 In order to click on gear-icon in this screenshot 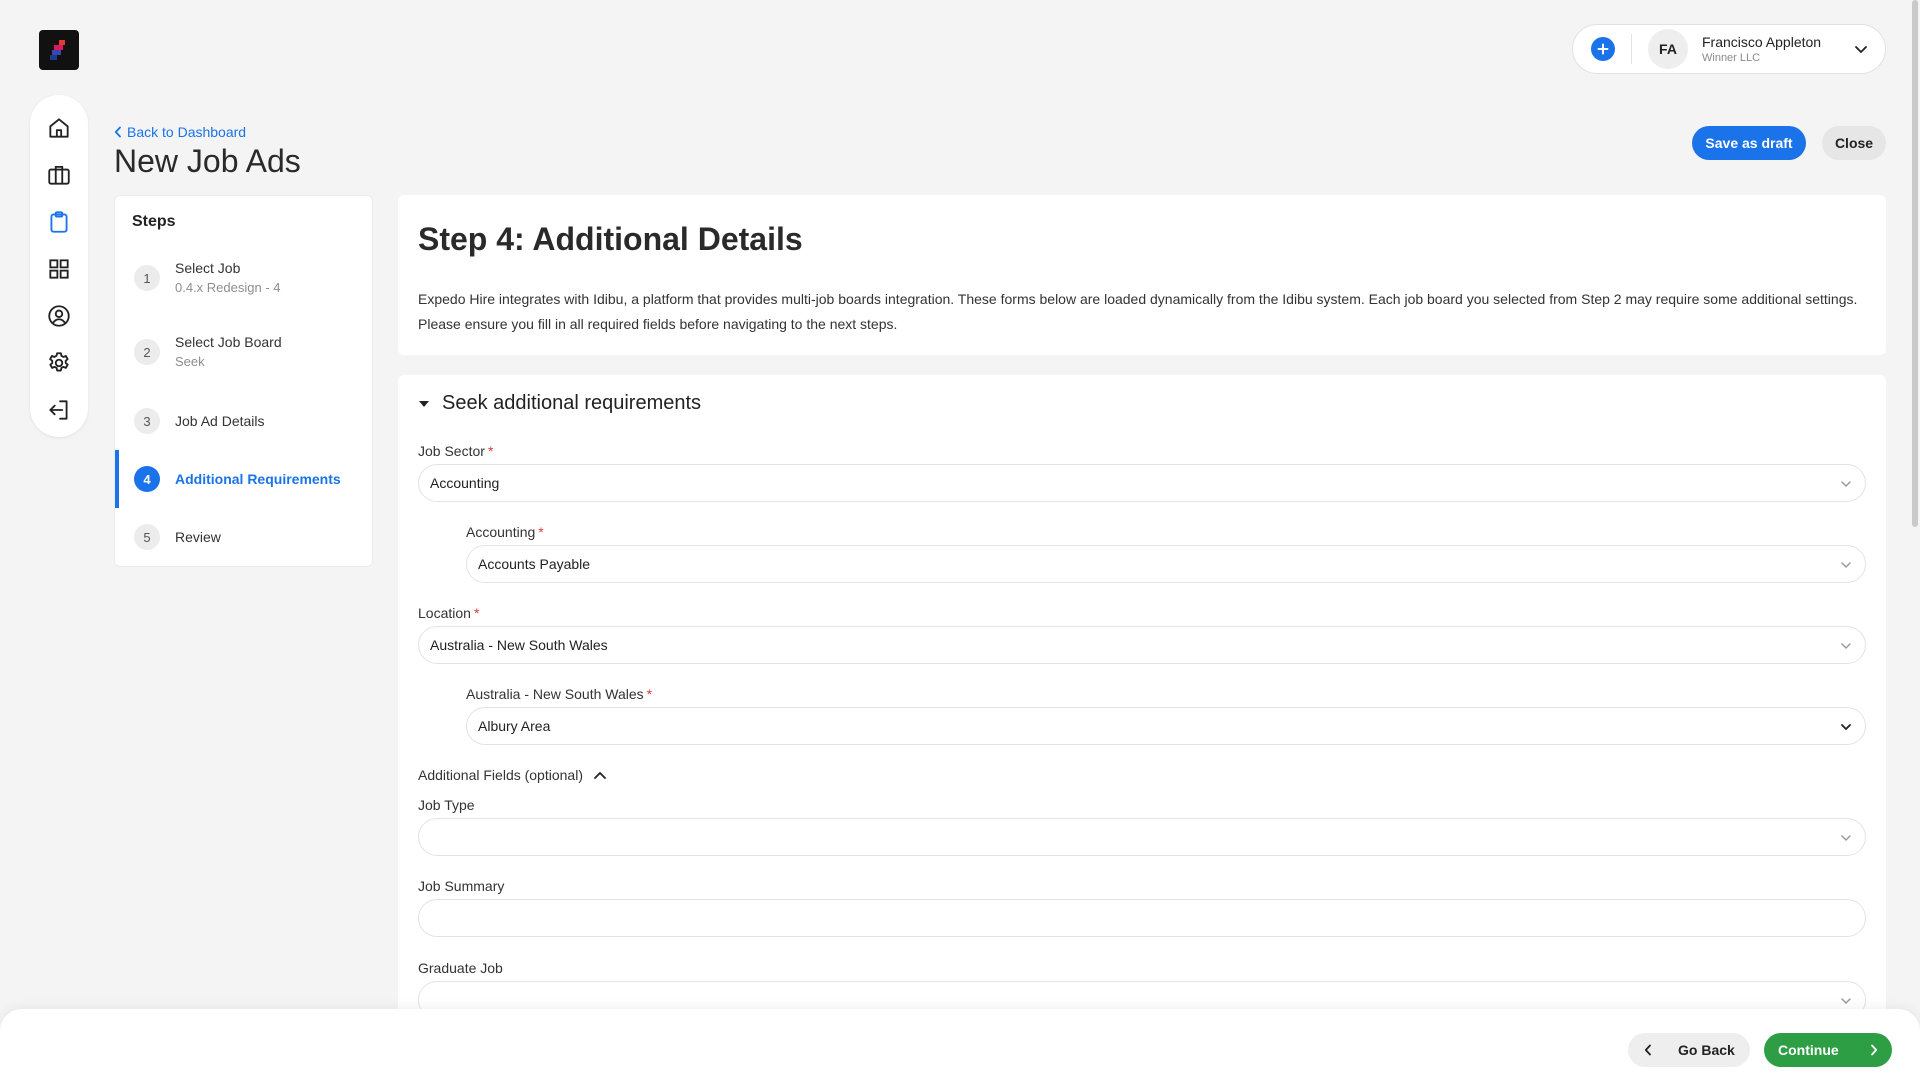, I will do `click(59, 362)`.